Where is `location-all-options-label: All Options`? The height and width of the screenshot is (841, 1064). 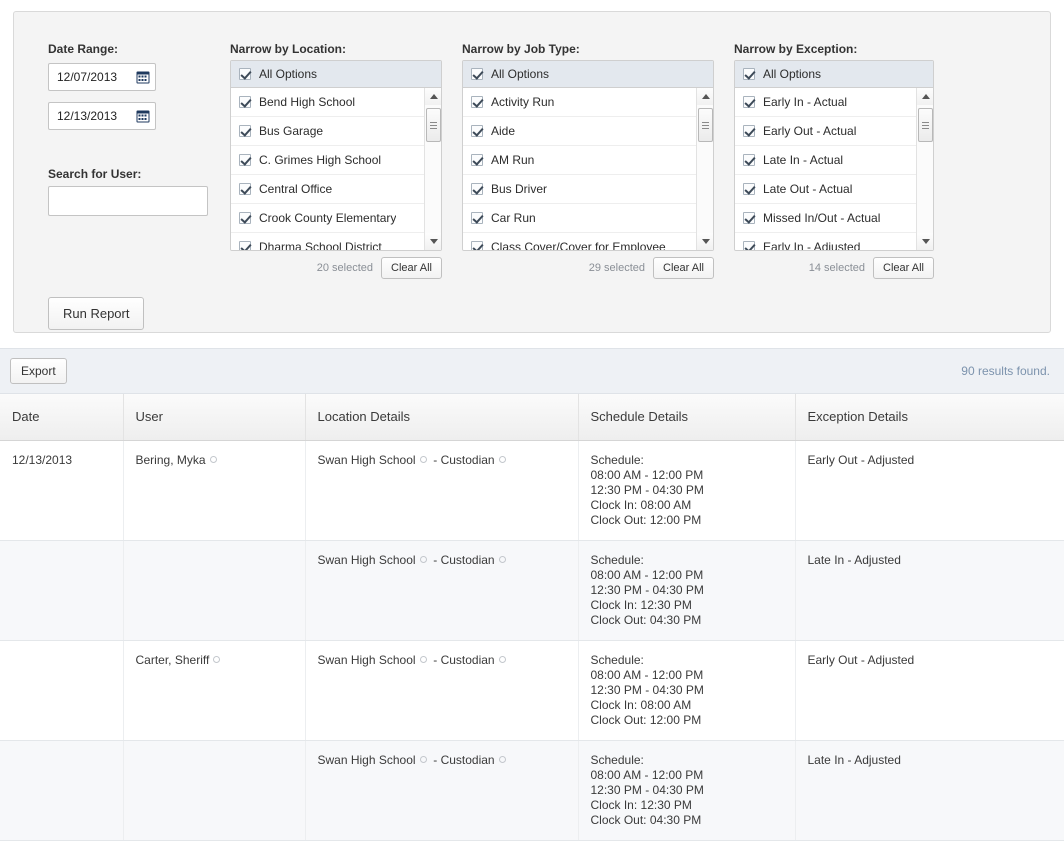
location-all-options-label: All Options is located at coordinates (288, 74).